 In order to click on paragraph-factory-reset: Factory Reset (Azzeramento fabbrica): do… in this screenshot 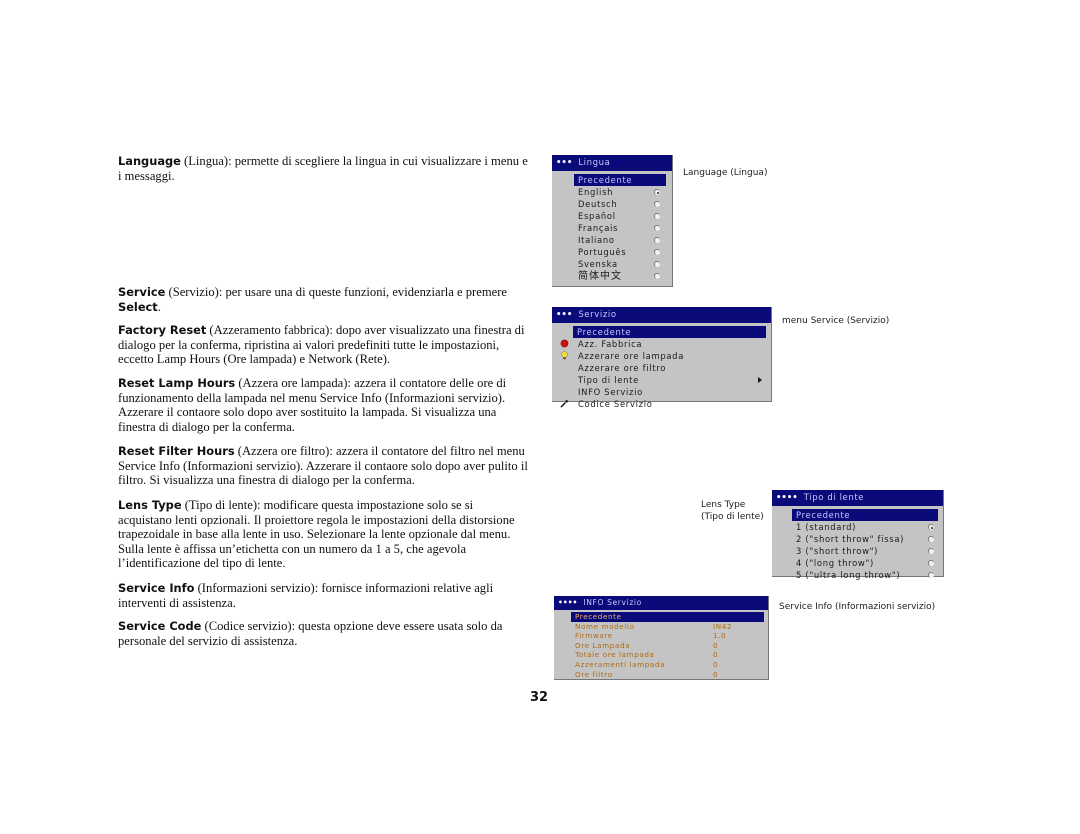, I will do `click(321, 345)`.